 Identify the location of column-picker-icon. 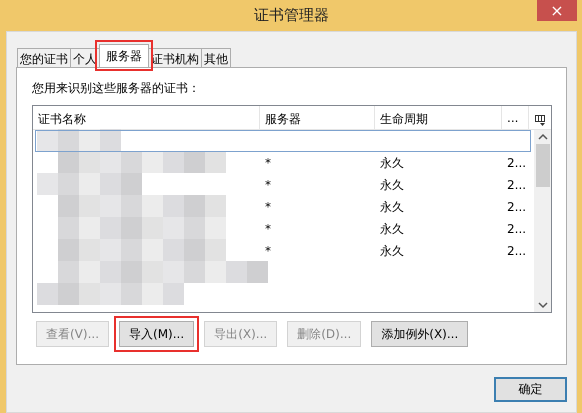
(540, 120).